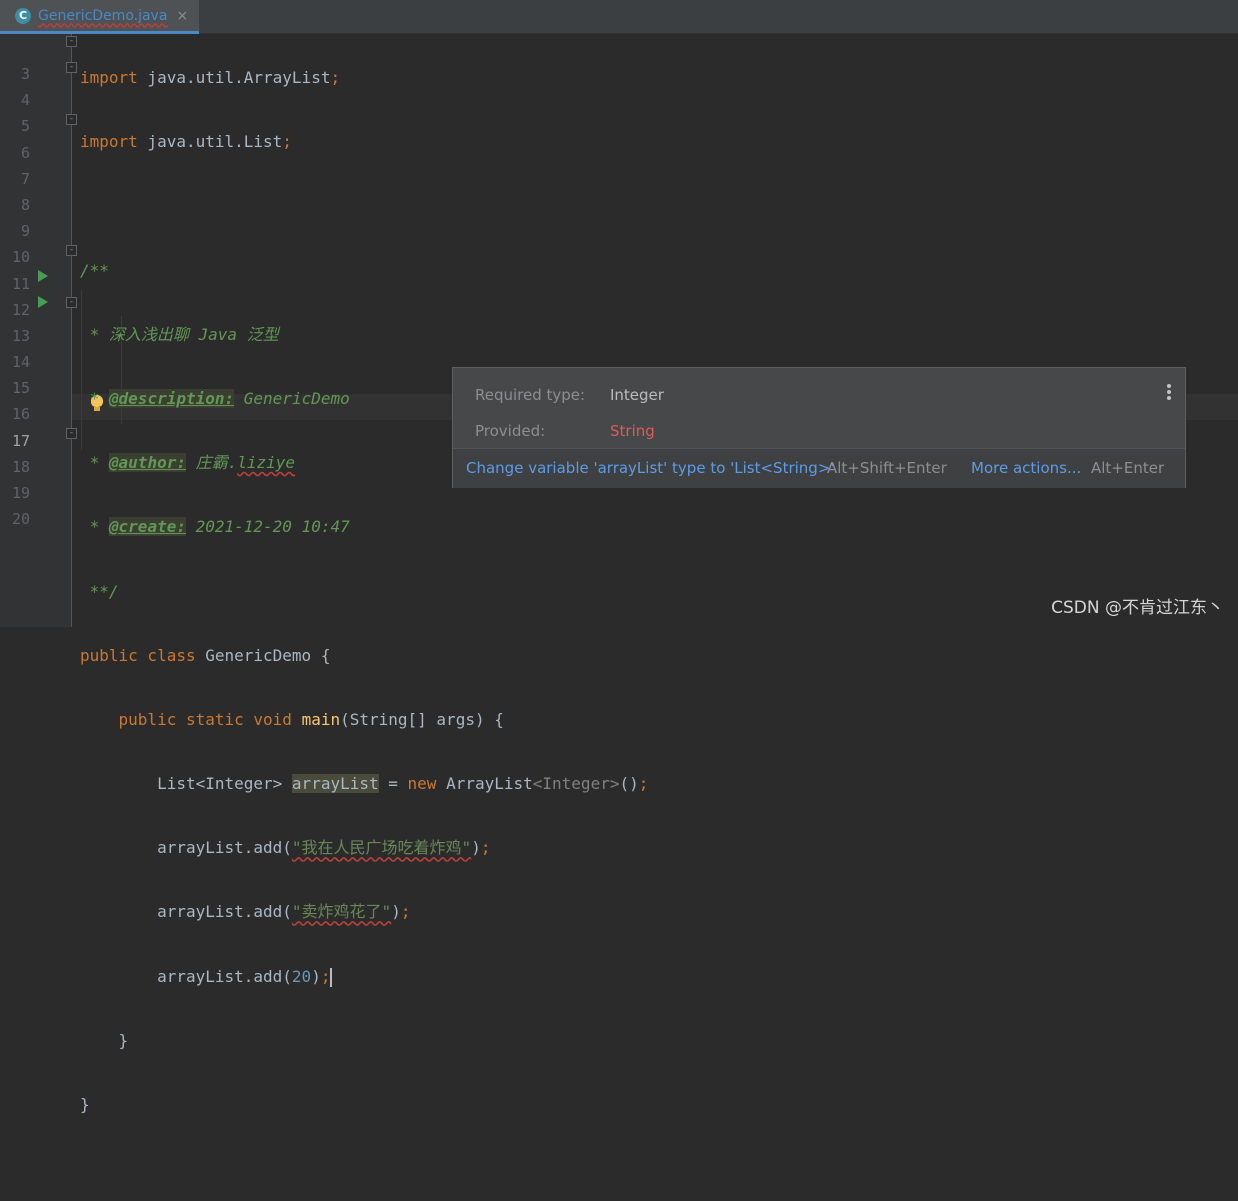 The height and width of the screenshot is (1201, 1238). What do you see at coordinates (20, 466) in the screenshot?
I see `line-number: 18` at bounding box center [20, 466].